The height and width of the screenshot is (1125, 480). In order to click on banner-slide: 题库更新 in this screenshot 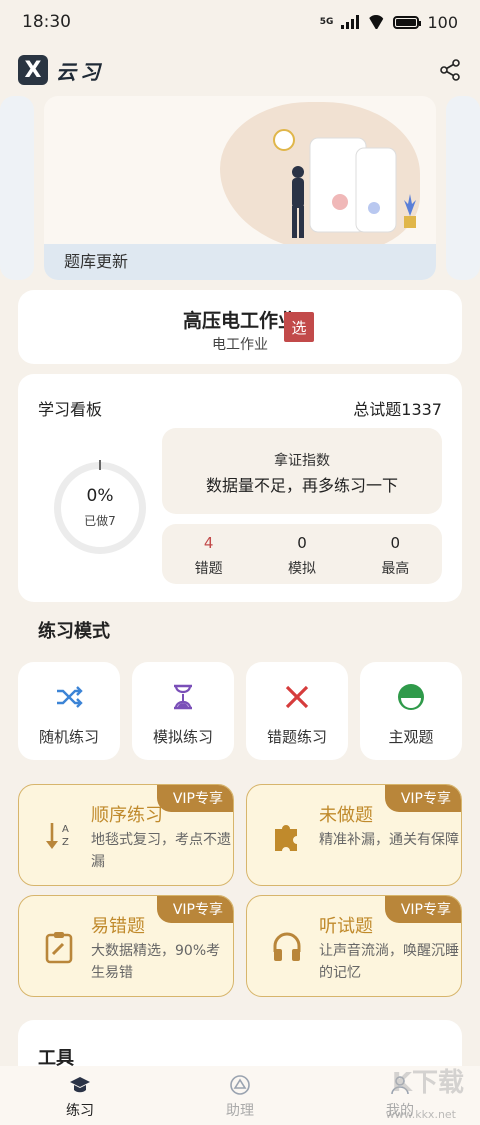, I will do `click(240, 188)`.